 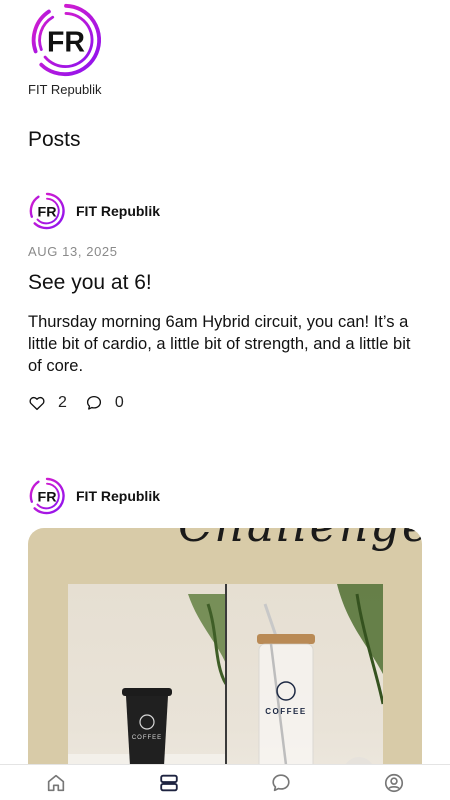 I want to click on nav-profile, so click(x=394, y=782).